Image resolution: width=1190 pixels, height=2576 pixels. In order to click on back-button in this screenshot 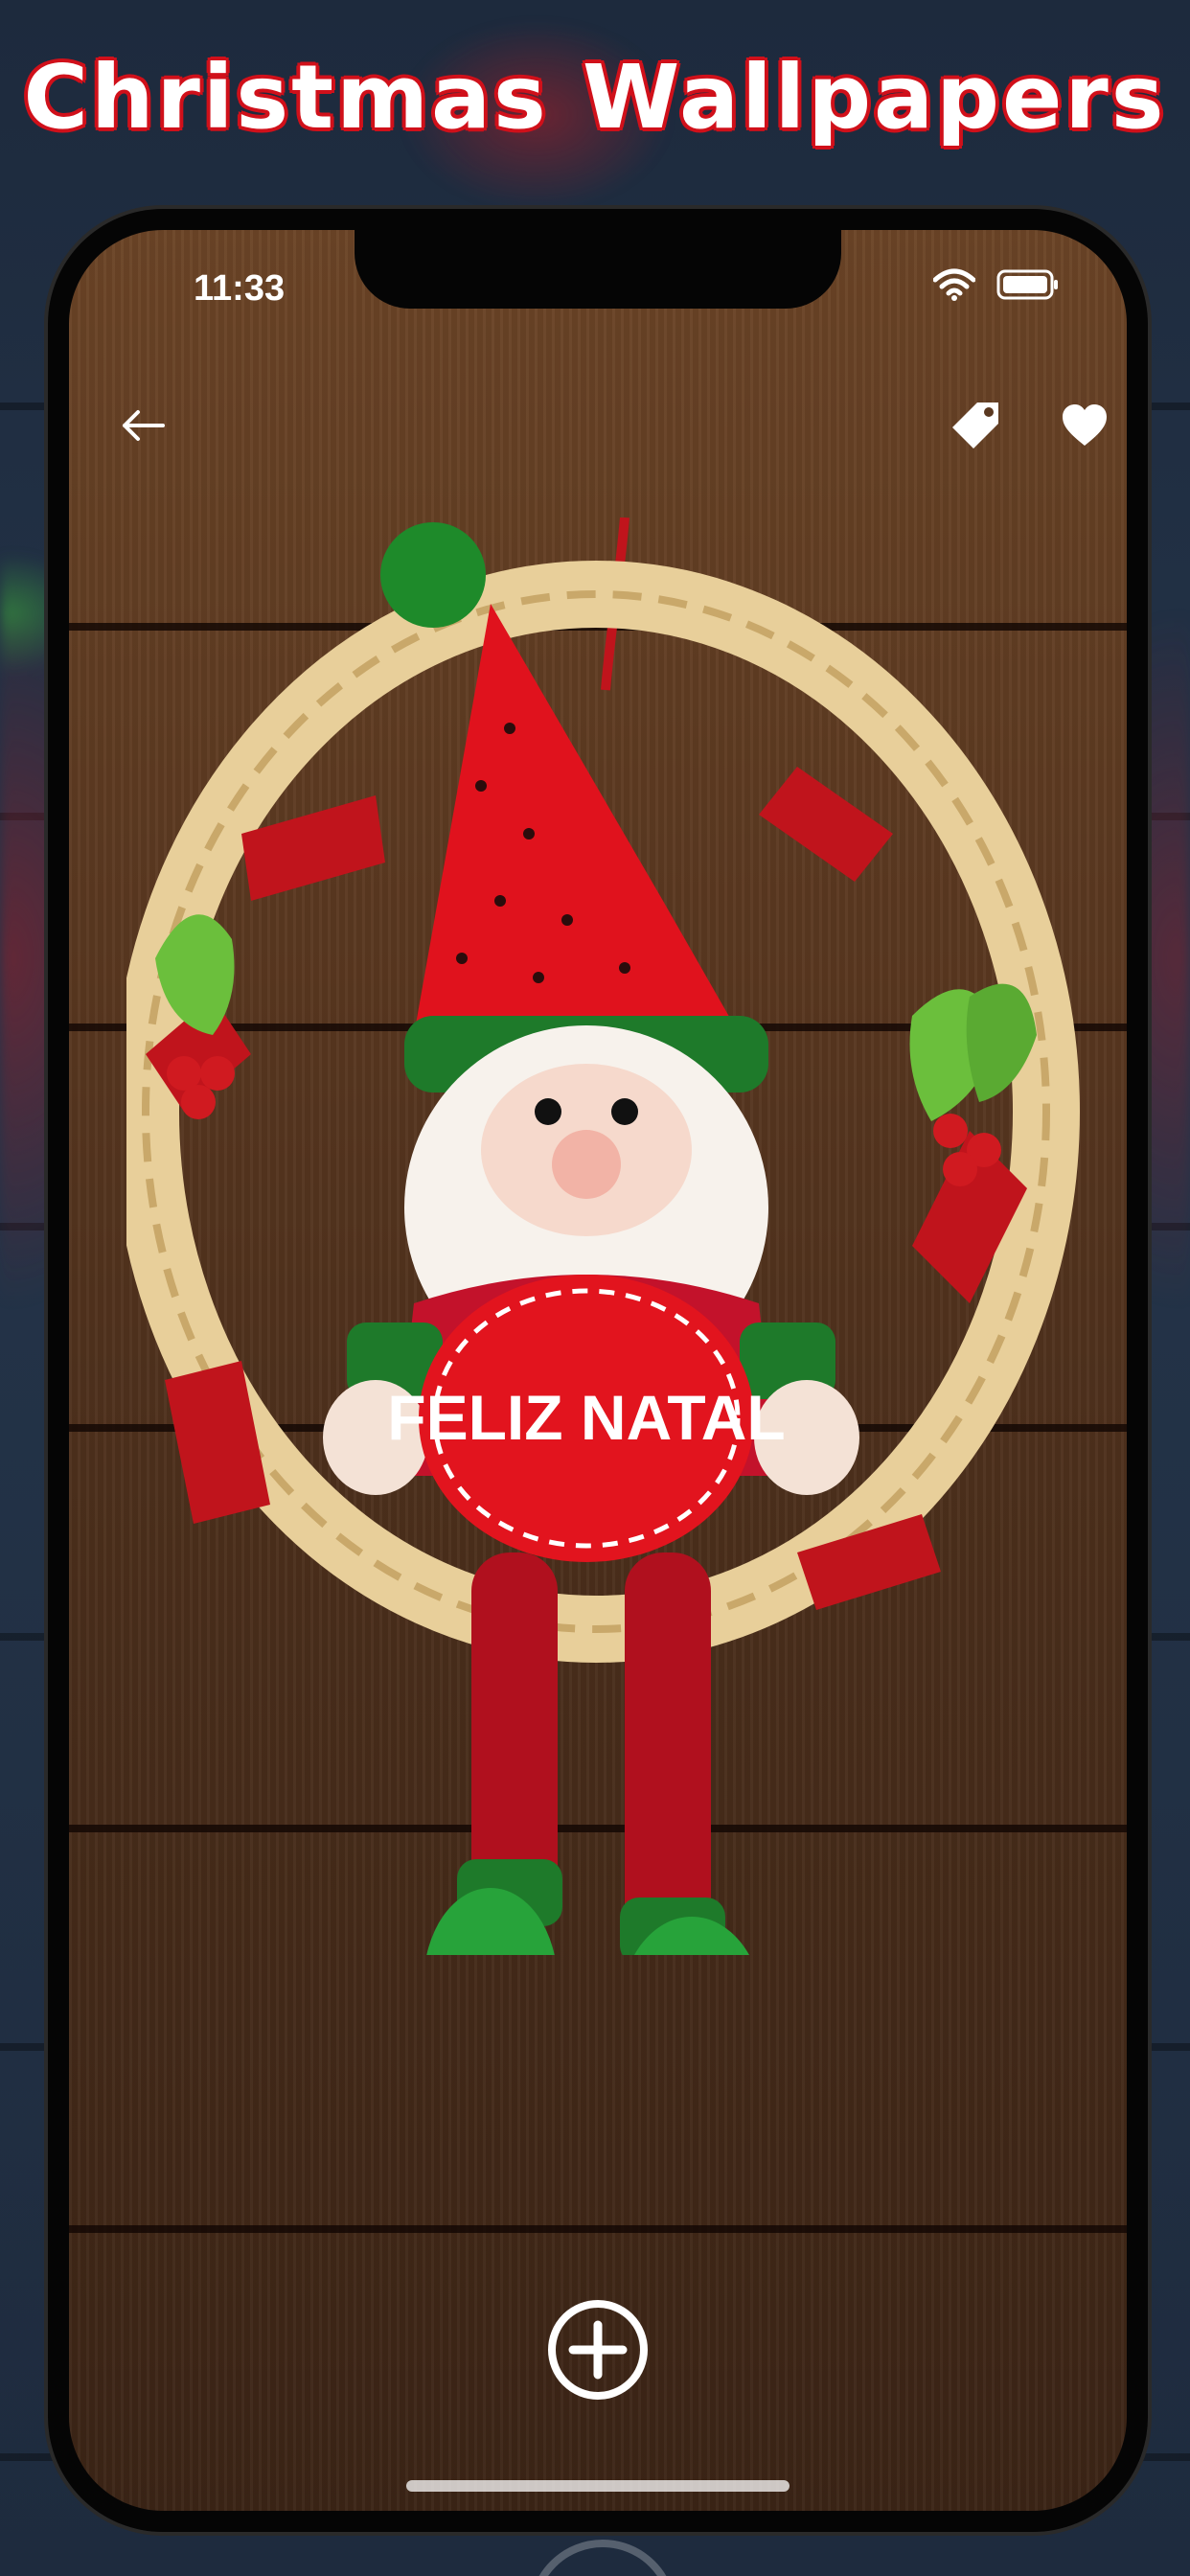, I will do `click(141, 427)`.